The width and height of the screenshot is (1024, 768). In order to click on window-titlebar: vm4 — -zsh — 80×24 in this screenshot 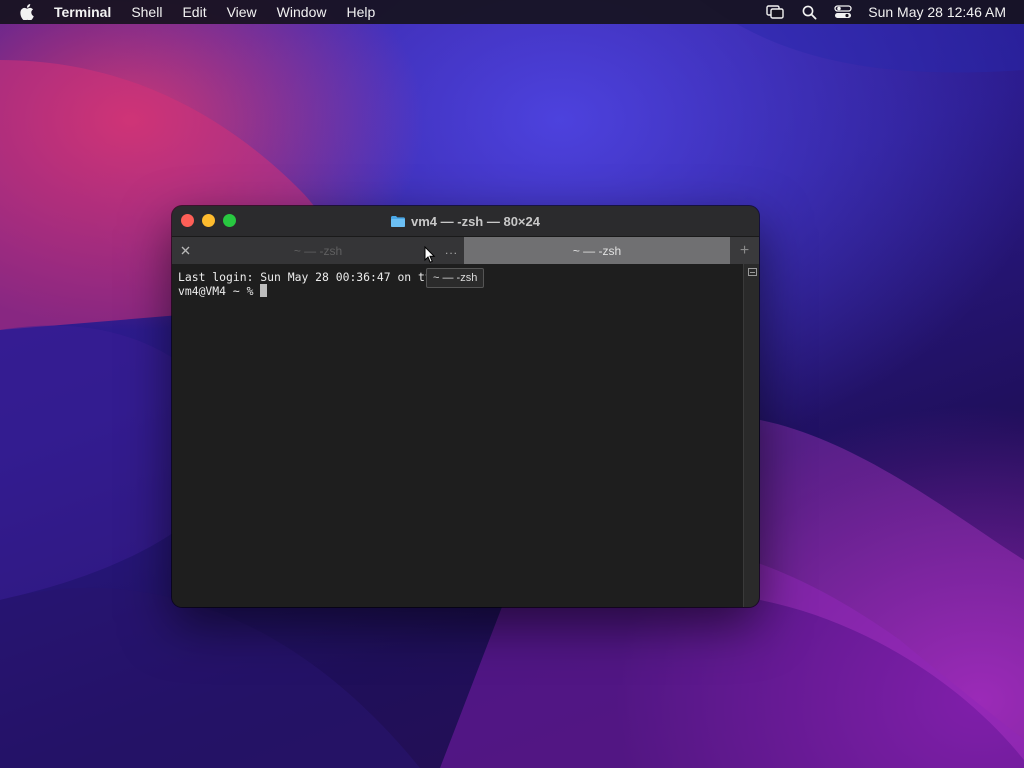, I will do `click(465, 221)`.